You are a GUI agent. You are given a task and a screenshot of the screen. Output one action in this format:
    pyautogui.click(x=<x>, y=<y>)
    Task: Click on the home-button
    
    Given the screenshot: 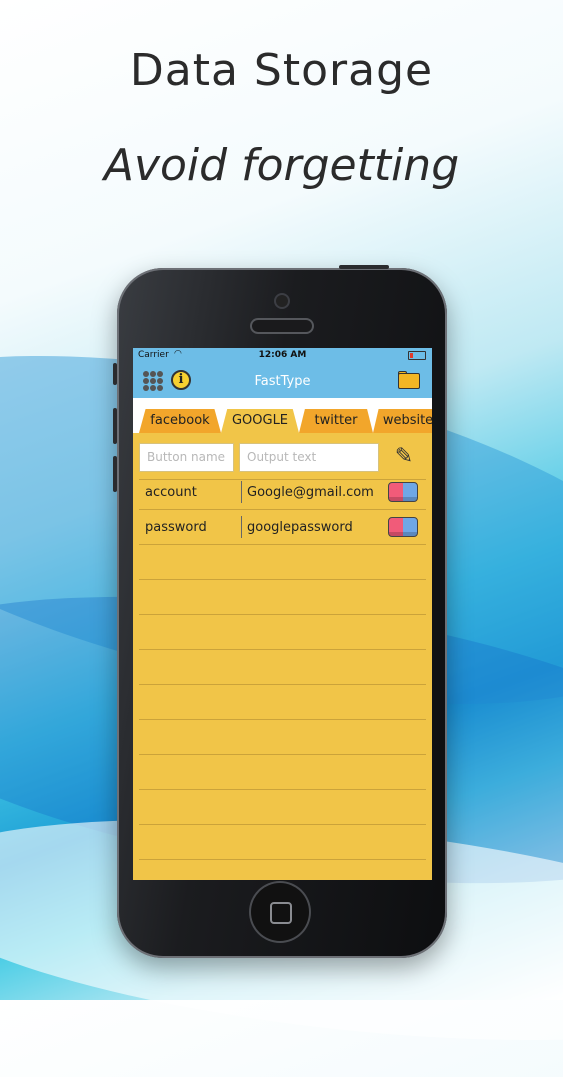 What is the action you would take?
    pyautogui.click(x=280, y=912)
    